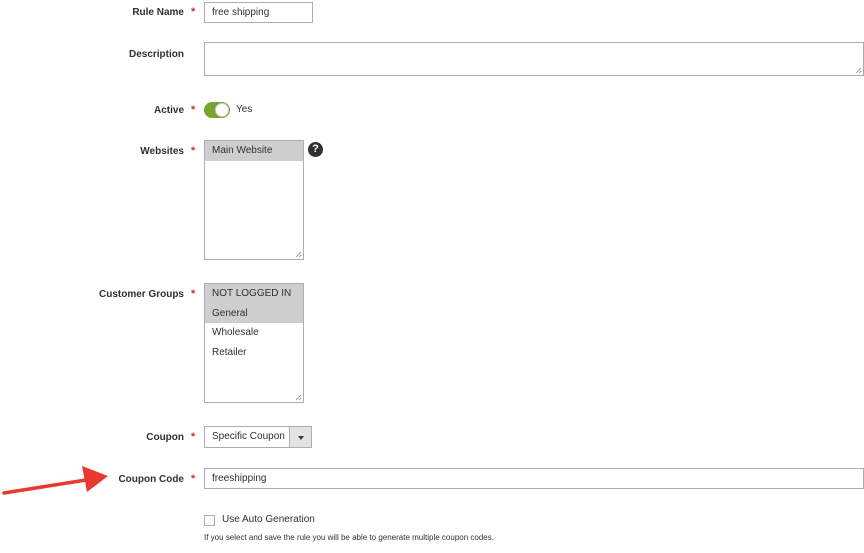  I want to click on active-toggle, so click(217, 110).